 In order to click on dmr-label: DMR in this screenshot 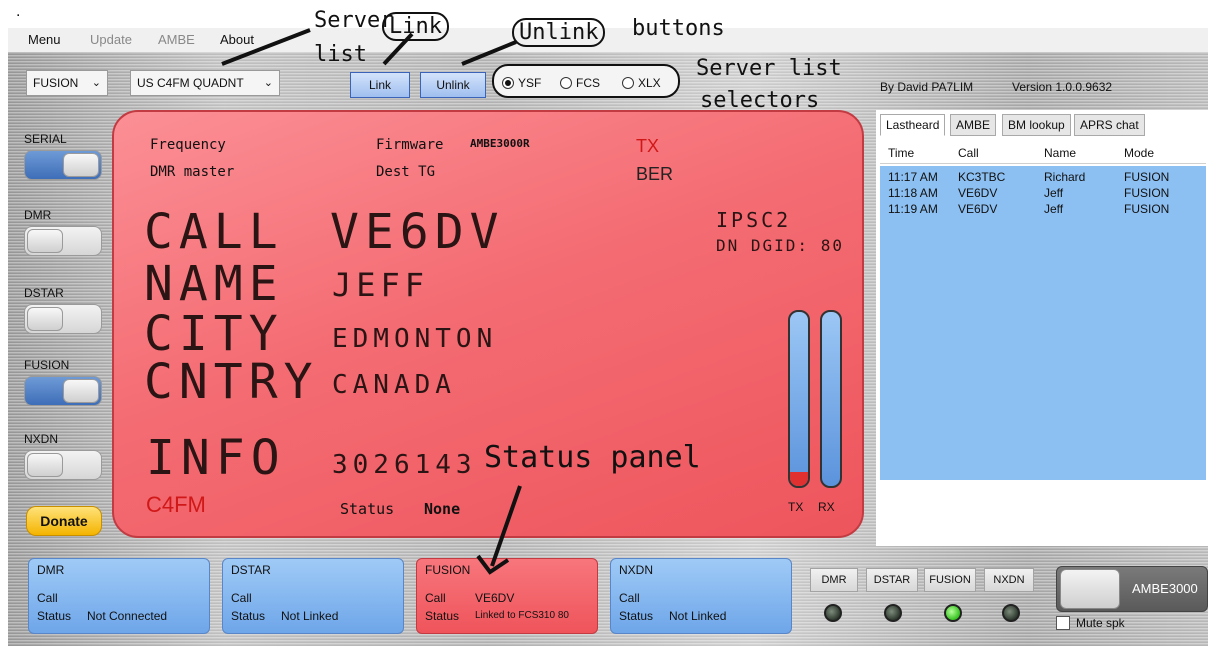, I will do `click(38, 215)`.